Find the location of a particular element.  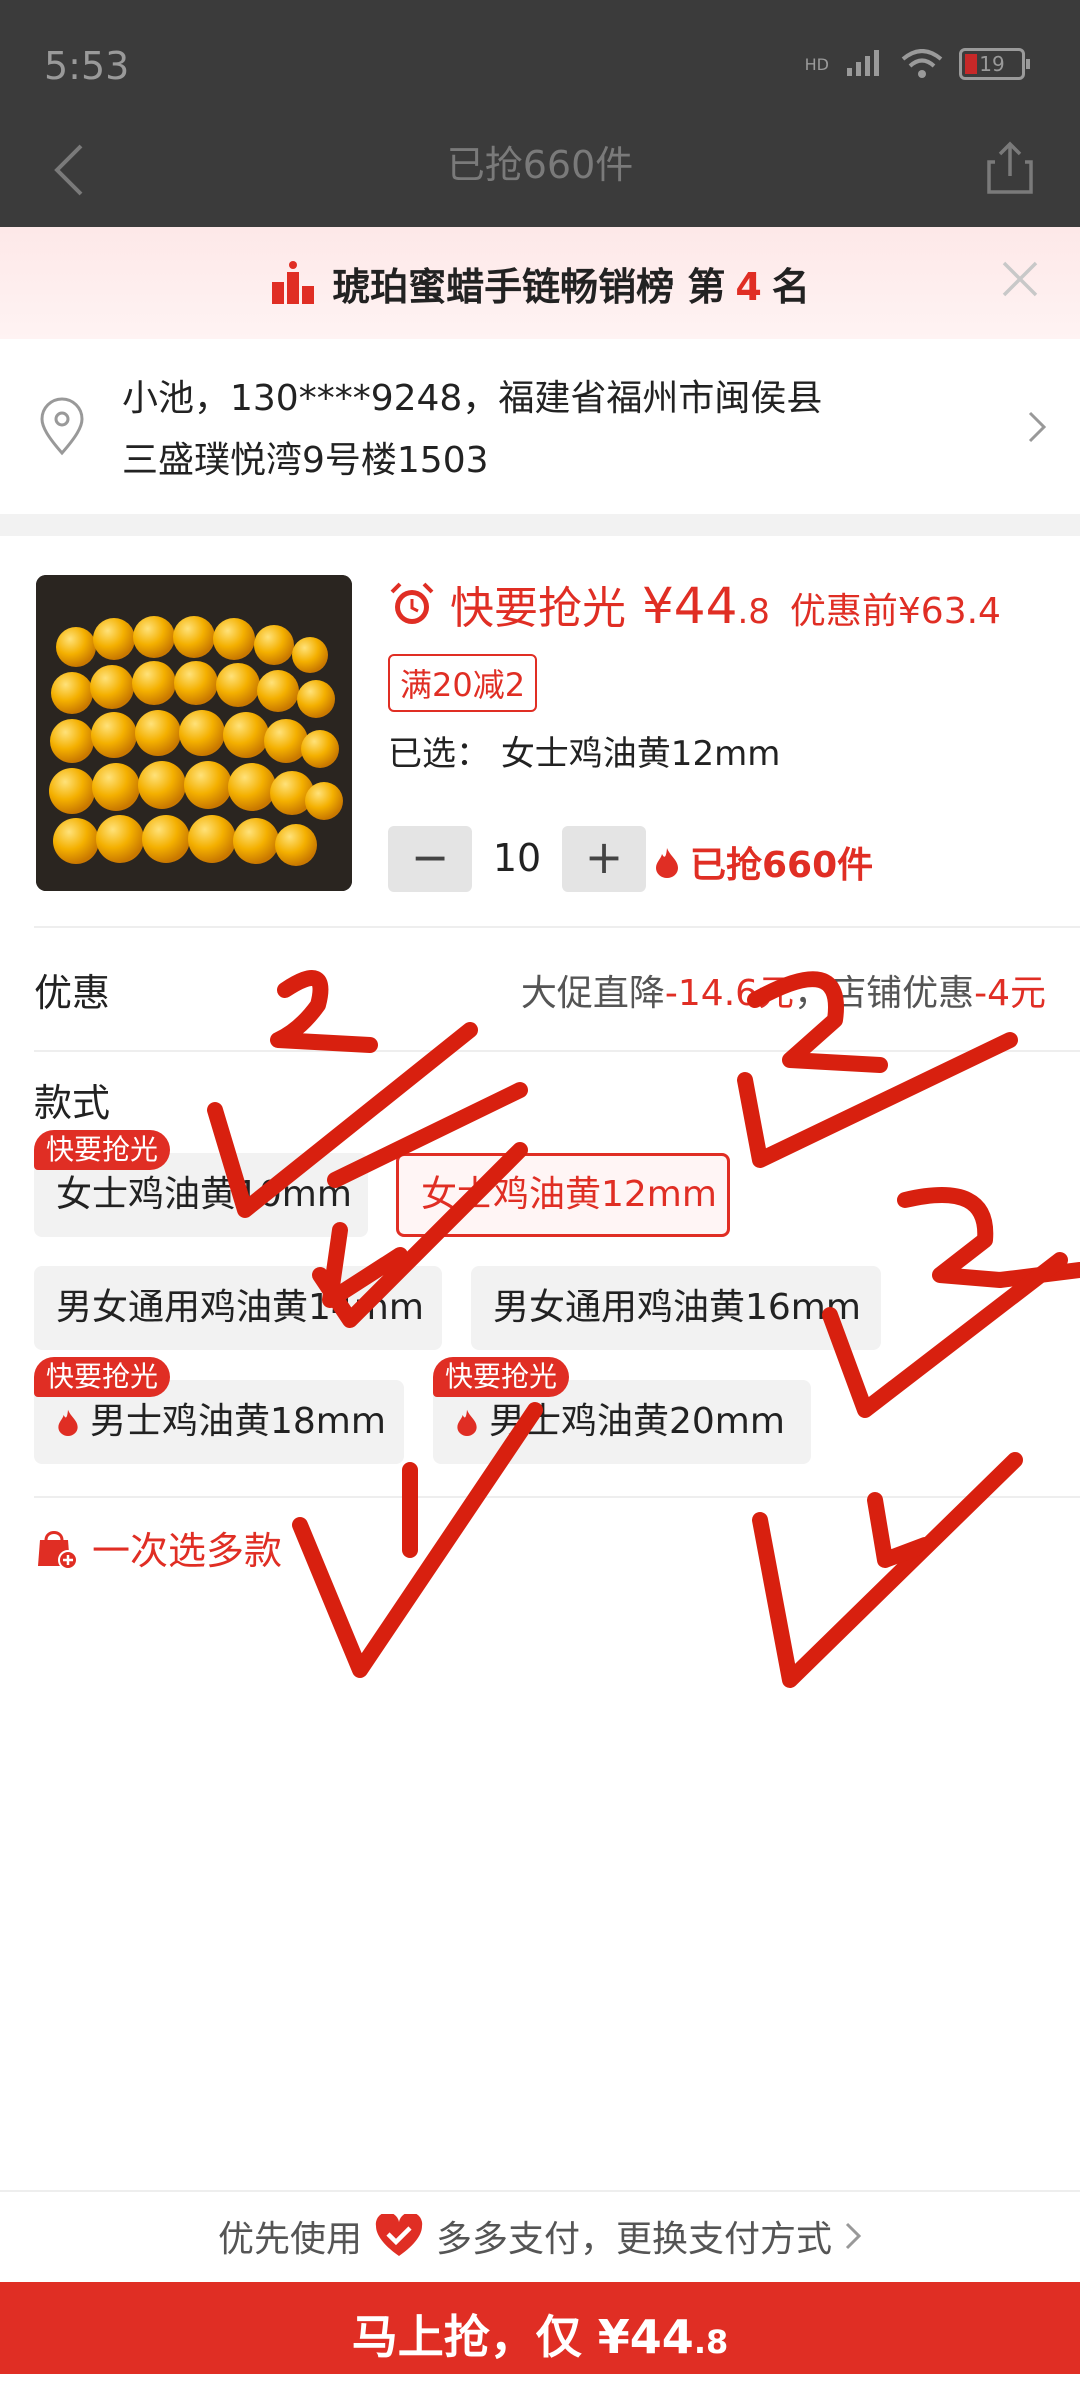

selected-label: 已选： is located at coordinates (439, 754).